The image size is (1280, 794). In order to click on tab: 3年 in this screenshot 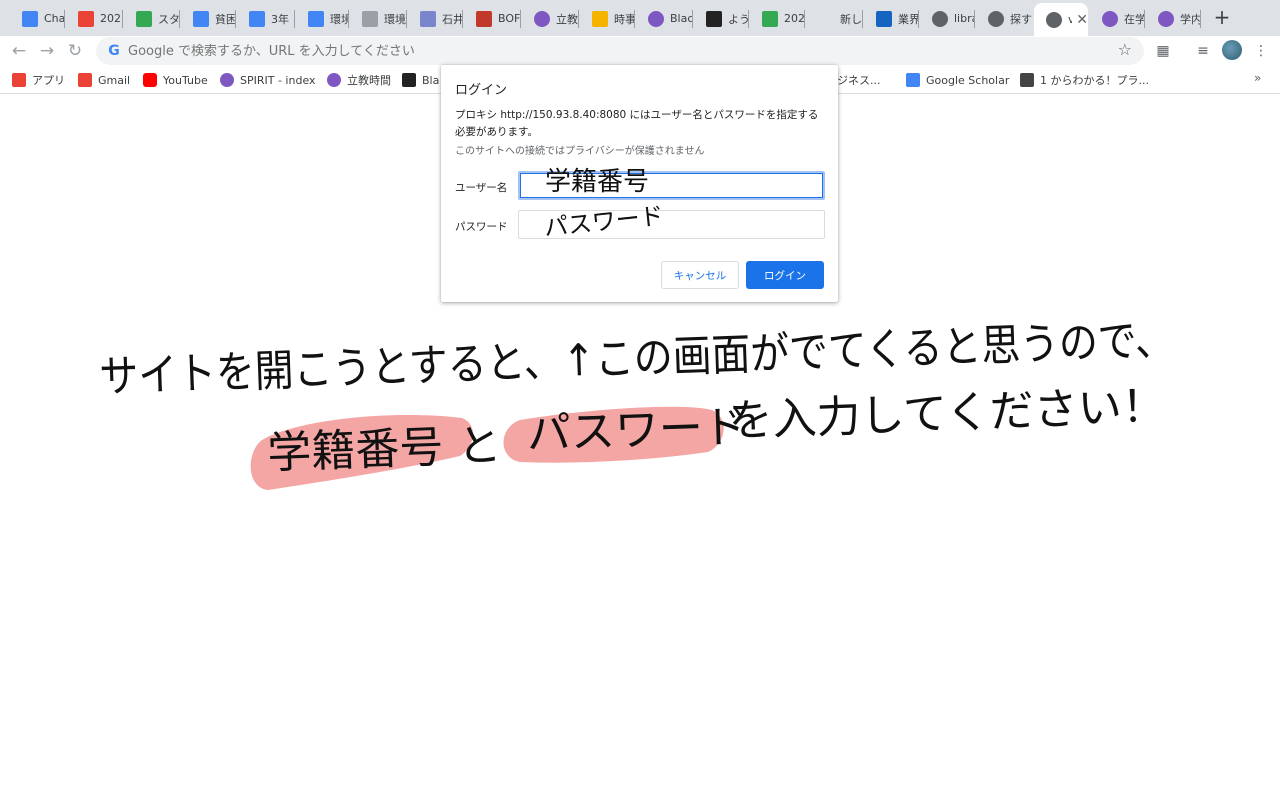, I will do `click(265, 18)`.